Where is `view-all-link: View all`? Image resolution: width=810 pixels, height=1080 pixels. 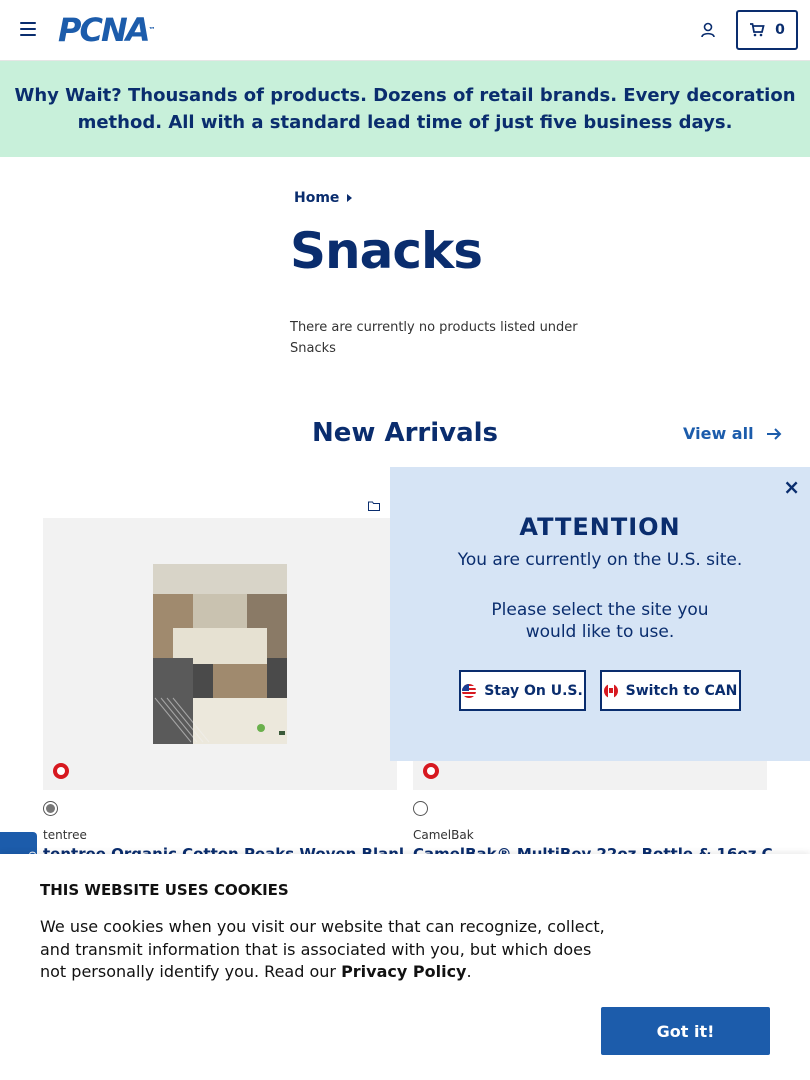 view-all-link: View all is located at coordinates (732, 433).